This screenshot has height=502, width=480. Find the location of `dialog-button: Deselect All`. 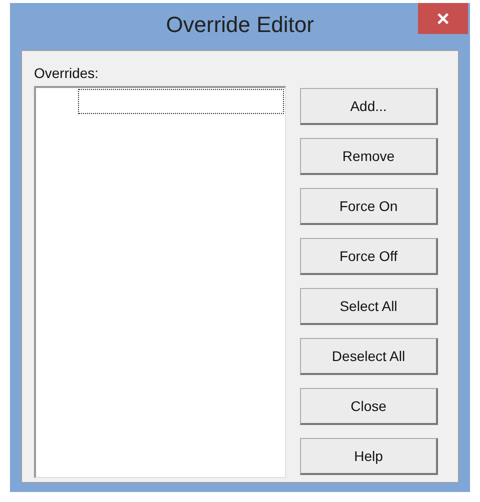

dialog-button: Deselect All is located at coordinates (369, 356).